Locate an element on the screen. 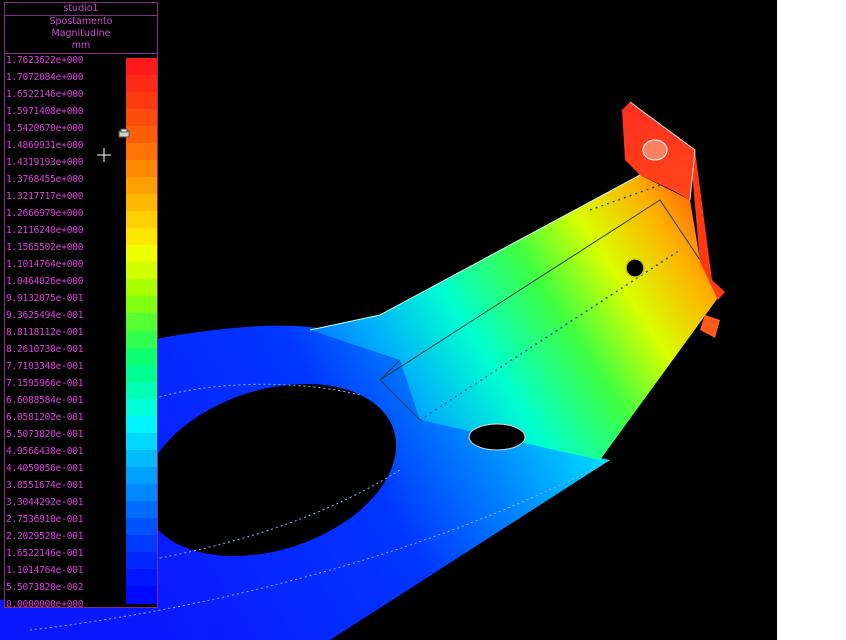  legend-tick-label: 9.3625494e-001 is located at coordinates (45, 315).